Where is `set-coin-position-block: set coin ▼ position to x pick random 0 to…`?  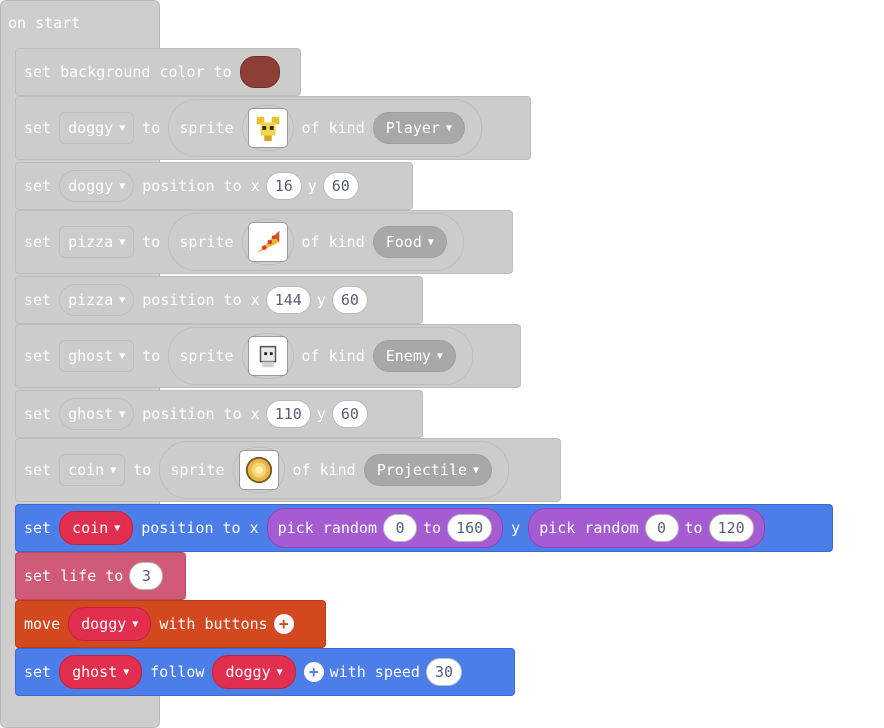
set-coin-position-block: set coin ▼ position to x pick random 0 to… is located at coordinates (424, 528).